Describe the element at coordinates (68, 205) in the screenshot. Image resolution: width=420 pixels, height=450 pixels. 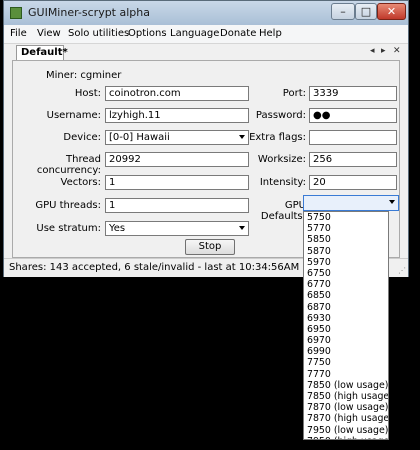
I see `gpu-threads-label: GPU threads:` at that location.